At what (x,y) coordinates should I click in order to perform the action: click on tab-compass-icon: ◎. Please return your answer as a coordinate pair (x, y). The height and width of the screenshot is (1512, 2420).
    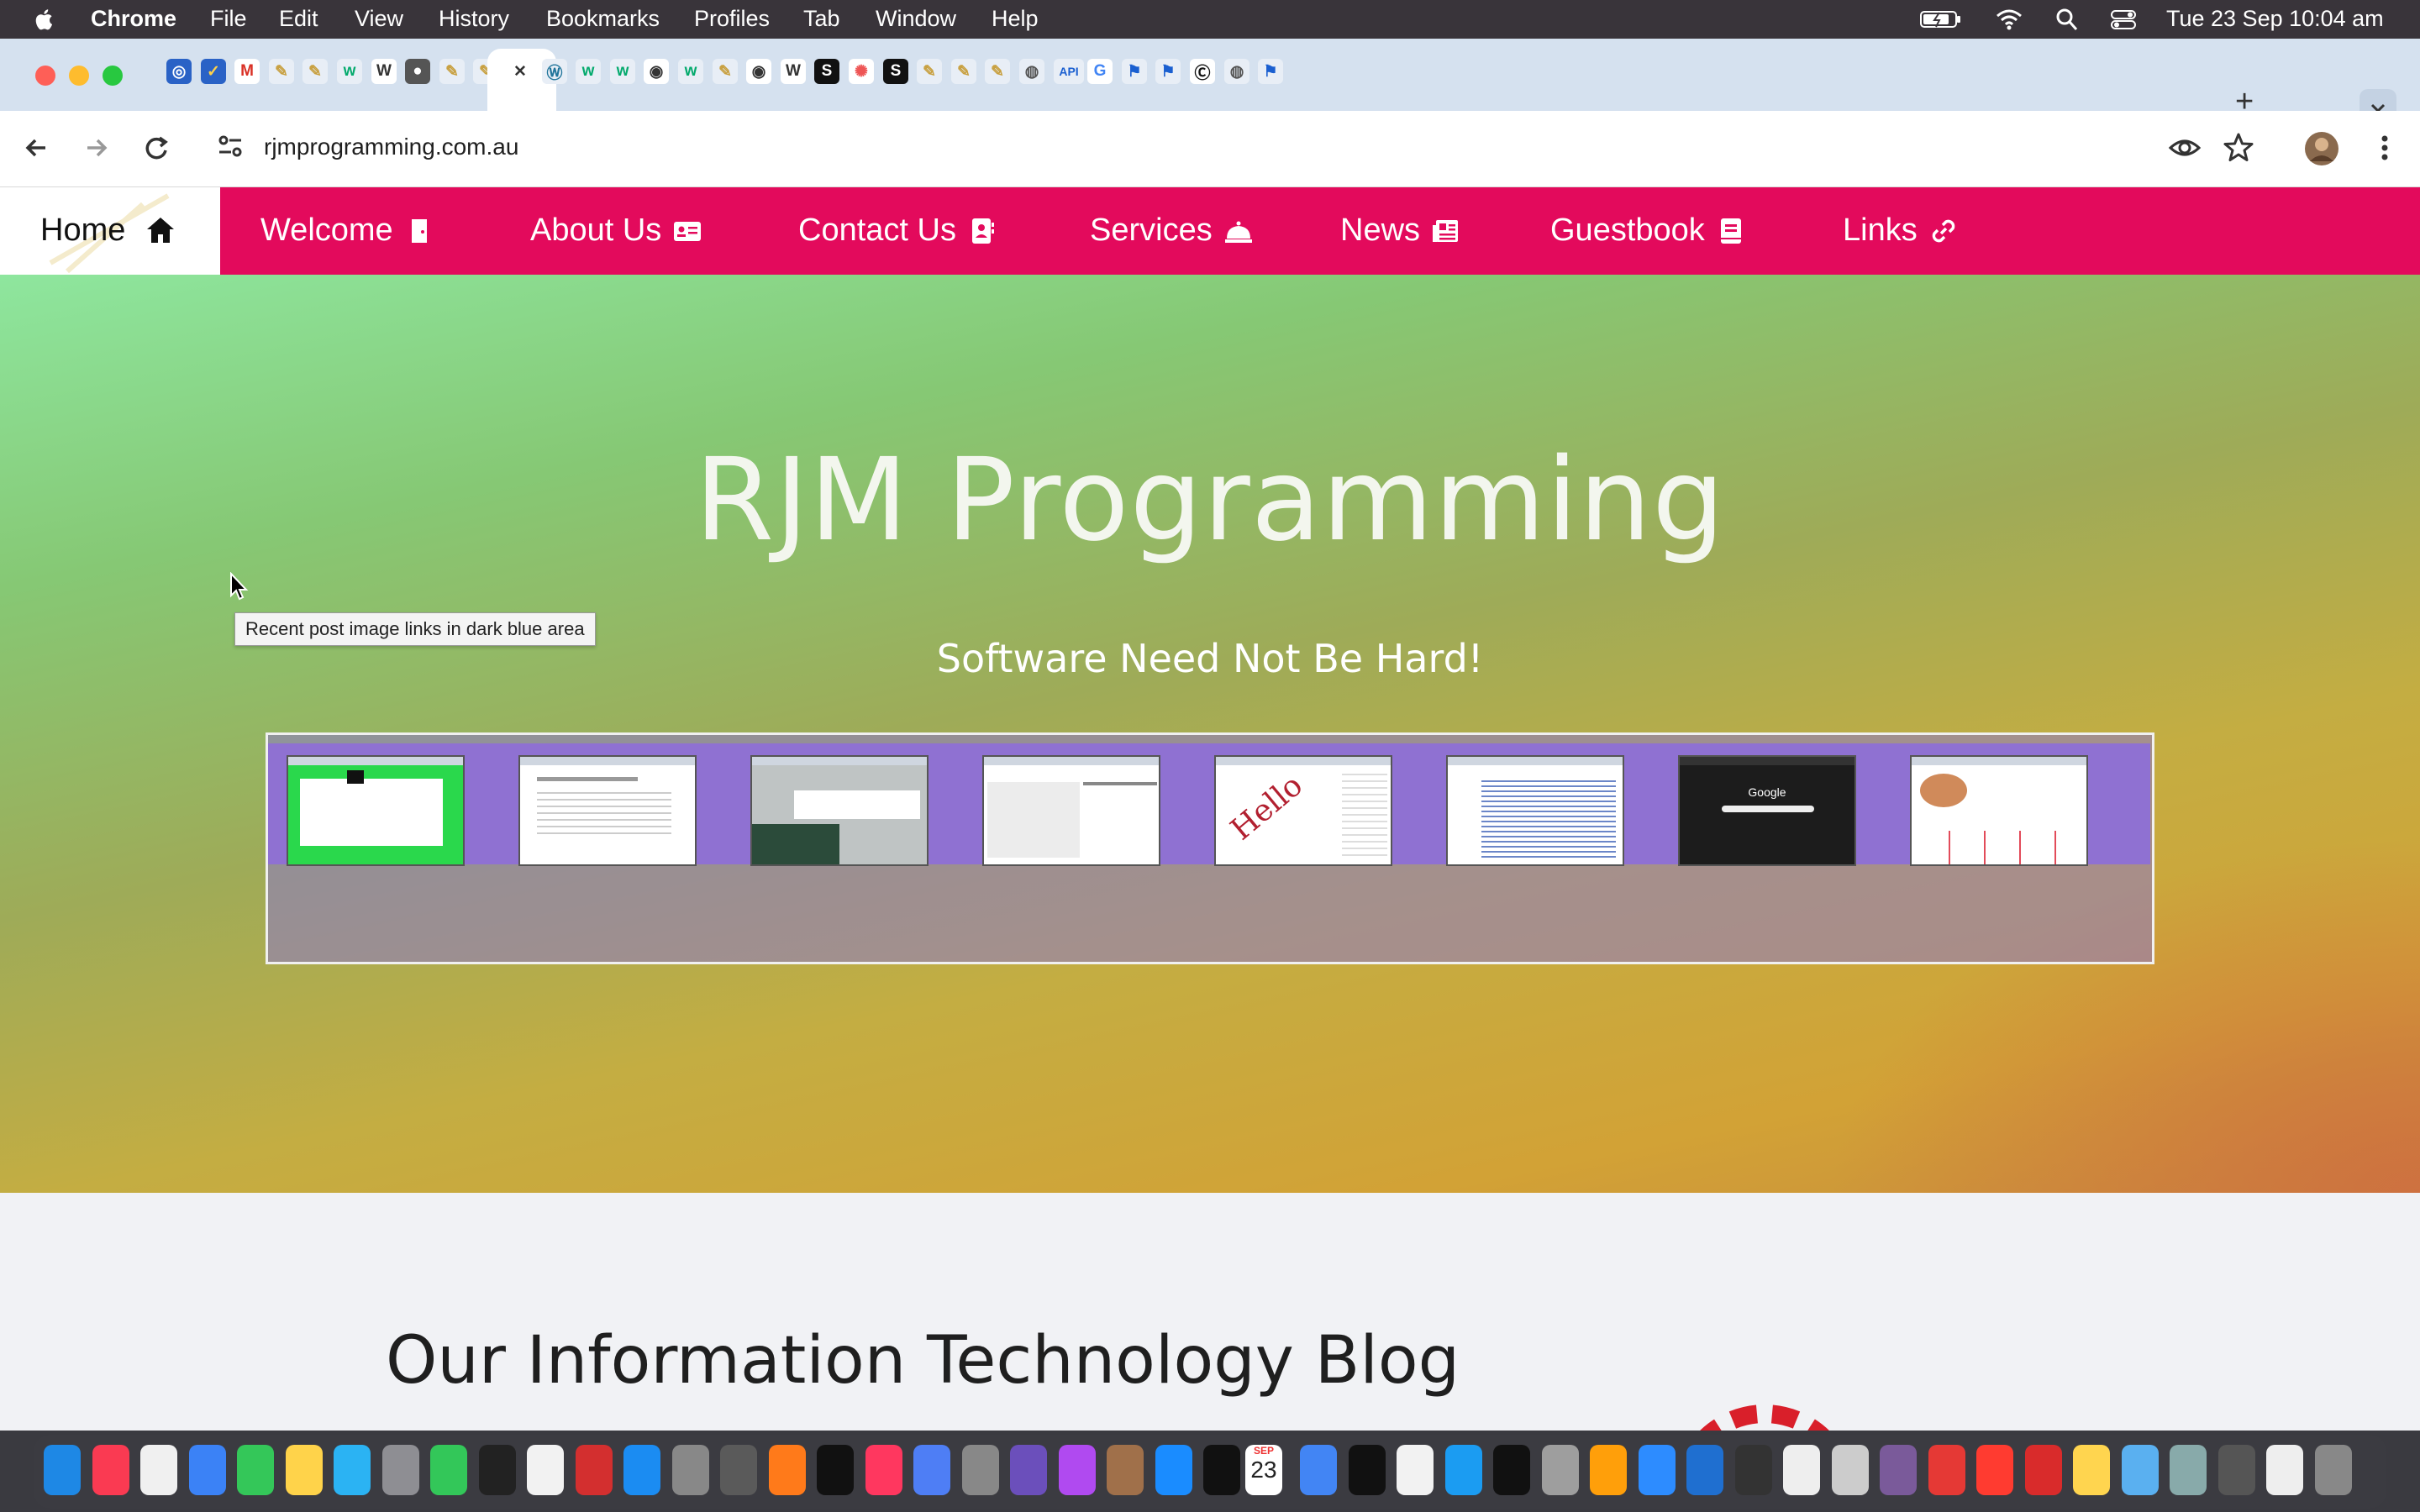
    Looking at the image, I should click on (179, 71).